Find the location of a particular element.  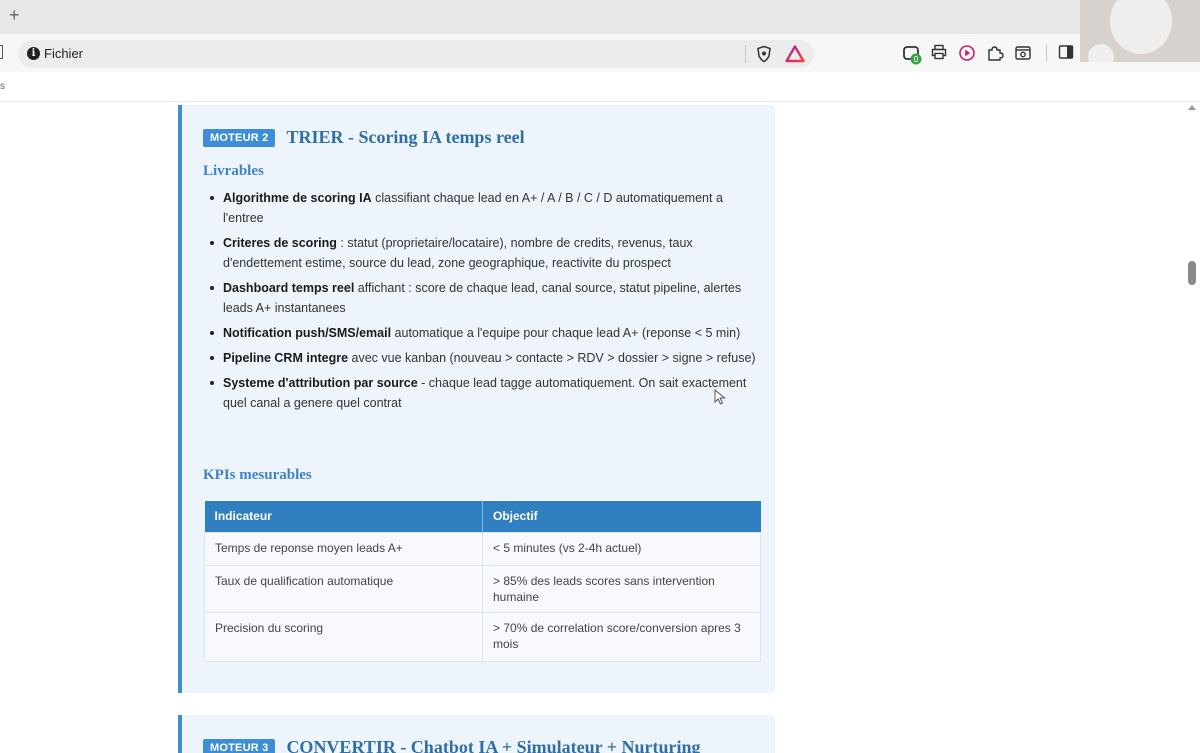

table-header-row: Indicateur Objectif is located at coordinates (482, 516).